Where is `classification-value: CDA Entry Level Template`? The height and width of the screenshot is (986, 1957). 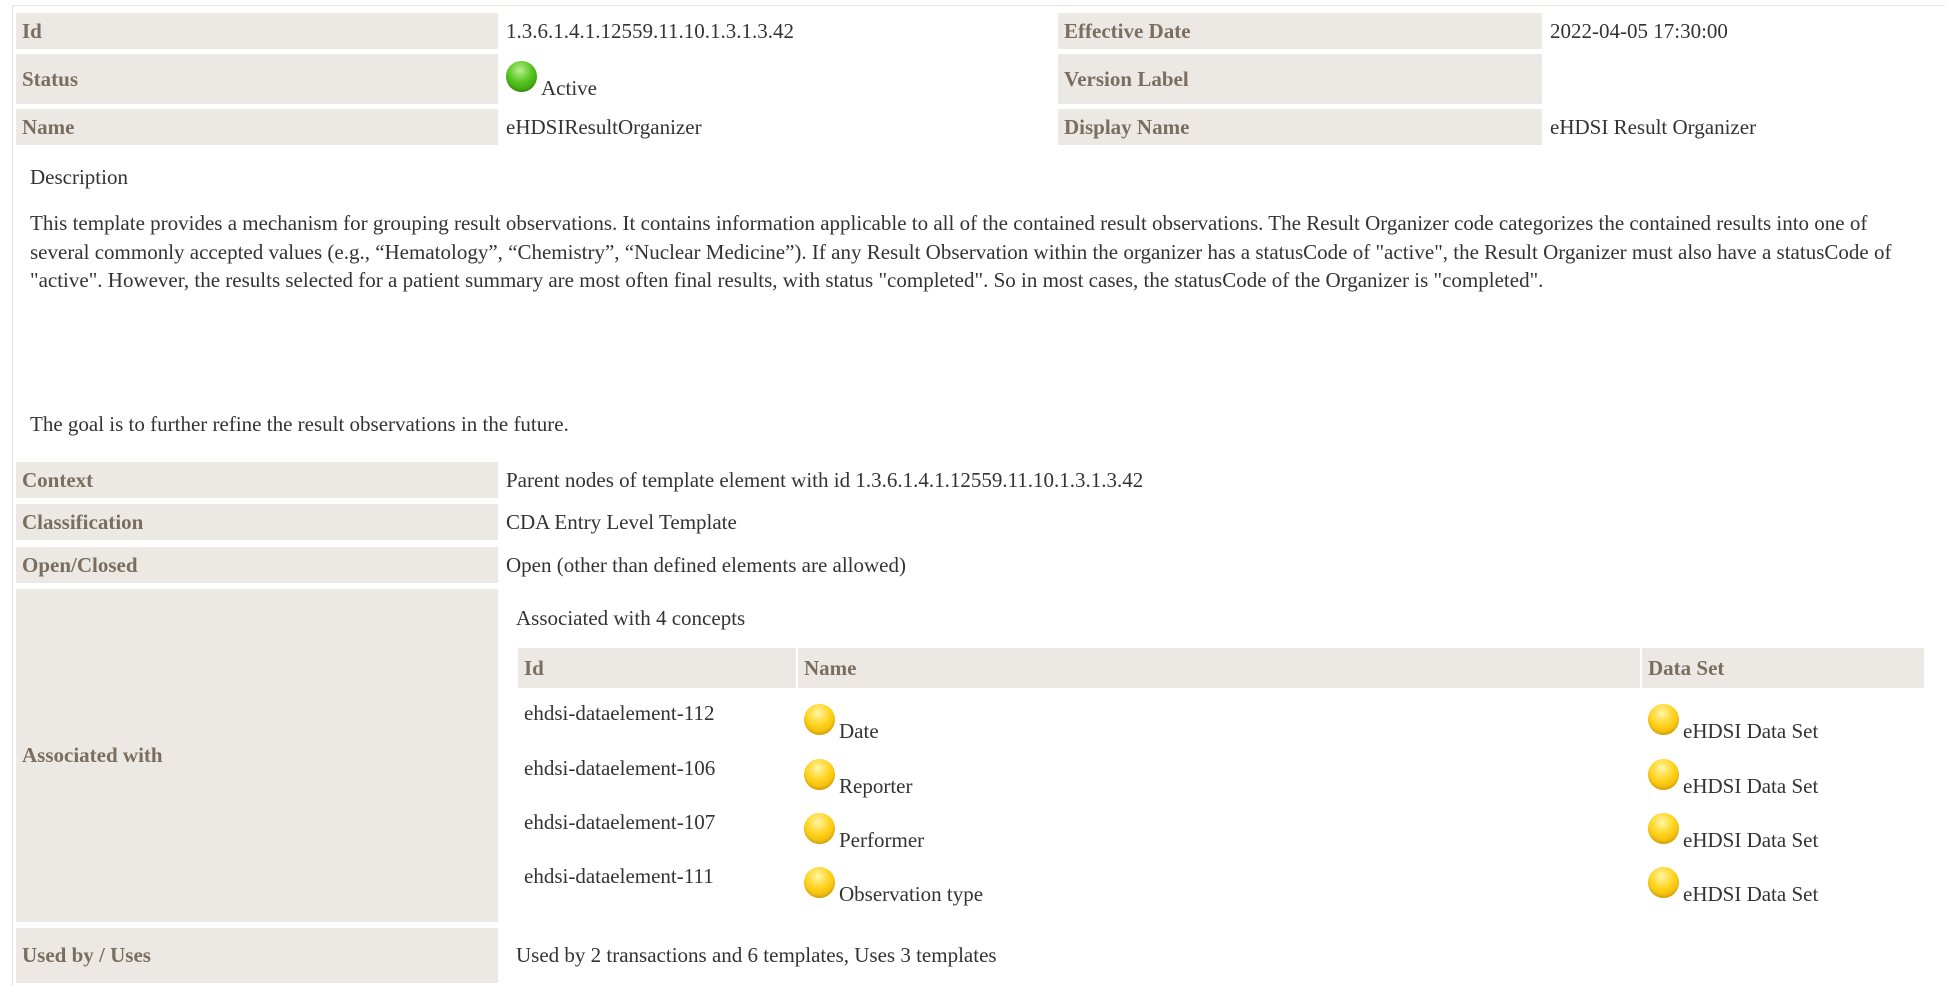
classification-value: CDA Entry Level Template is located at coordinates (621, 521).